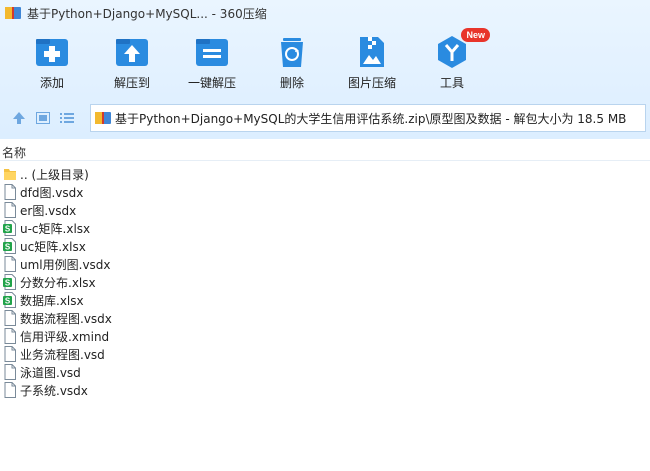 The width and height of the screenshot is (650, 471). Describe the element at coordinates (66, 318) in the screenshot. I see `file-name: 数据流程图.vsdx` at that location.